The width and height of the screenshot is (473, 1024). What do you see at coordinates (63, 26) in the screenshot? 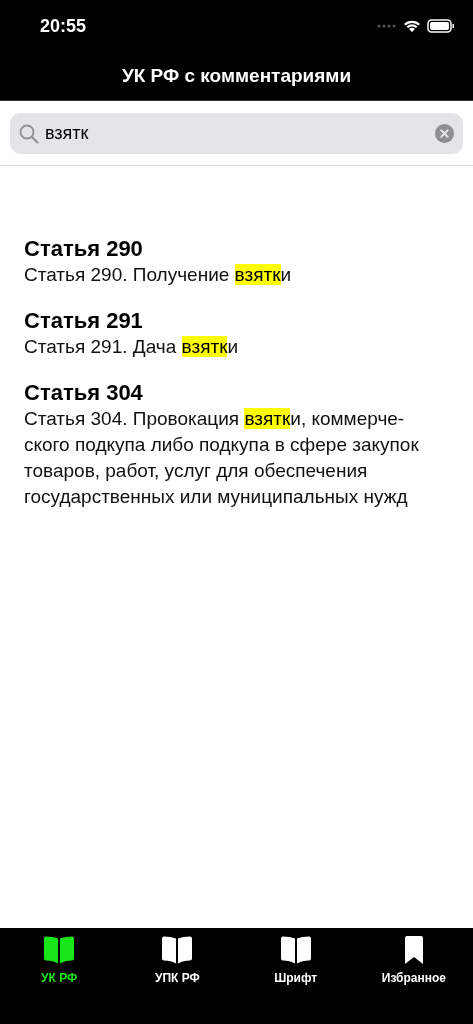
I see `status-time: 20:55` at bounding box center [63, 26].